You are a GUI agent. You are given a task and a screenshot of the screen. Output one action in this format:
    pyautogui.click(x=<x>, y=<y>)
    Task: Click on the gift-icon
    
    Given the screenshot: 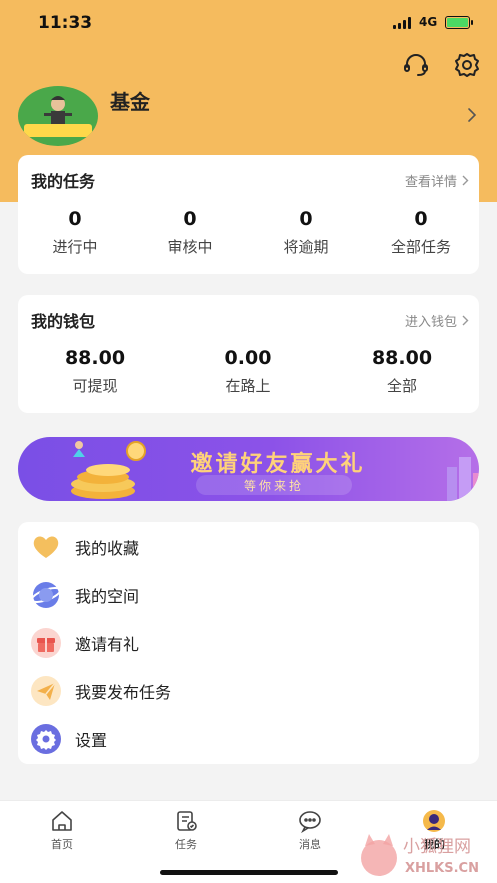 What is the action you would take?
    pyautogui.click(x=46, y=643)
    